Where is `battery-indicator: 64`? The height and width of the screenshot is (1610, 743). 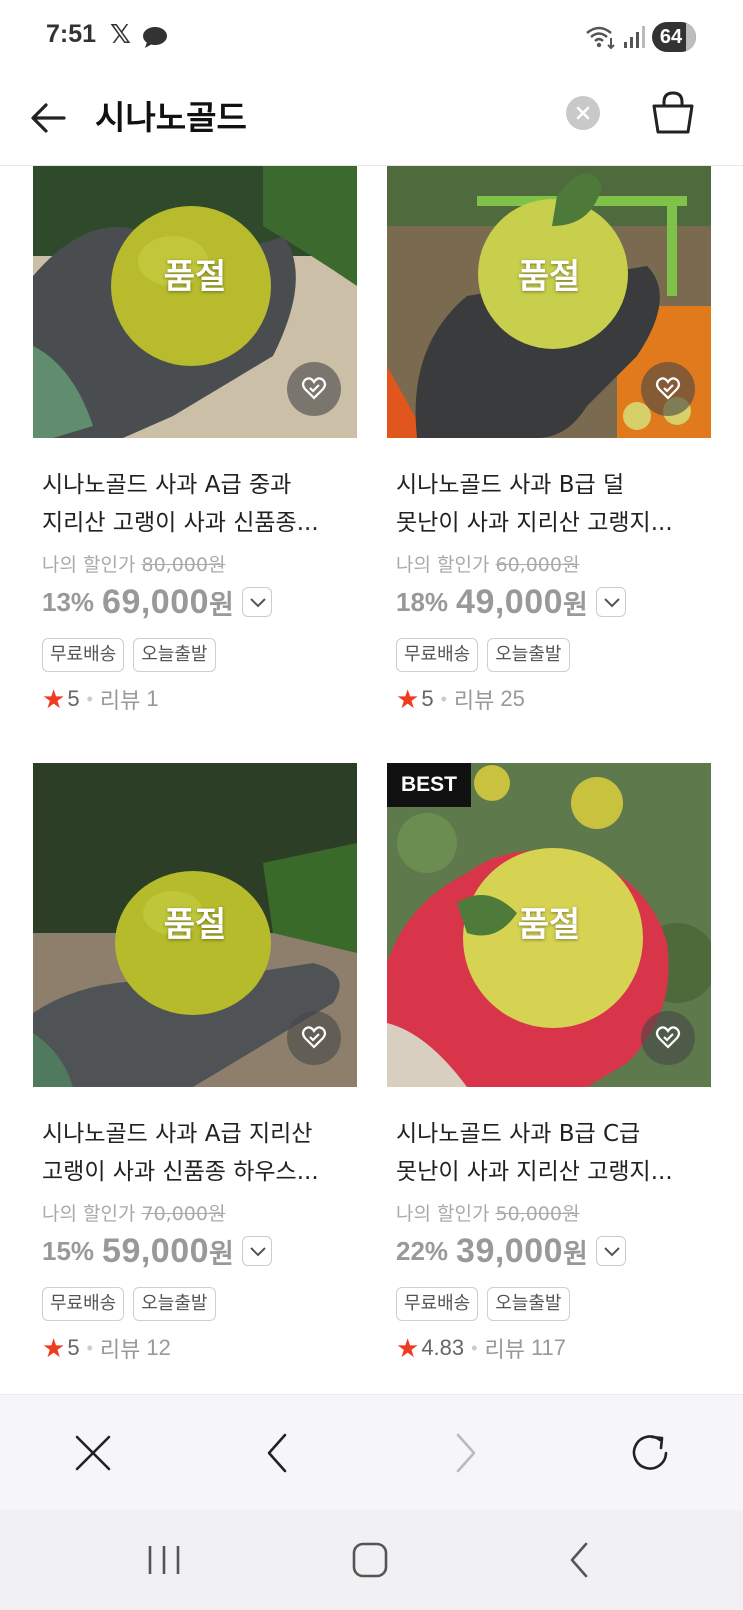
battery-indicator: 64 is located at coordinates (674, 37).